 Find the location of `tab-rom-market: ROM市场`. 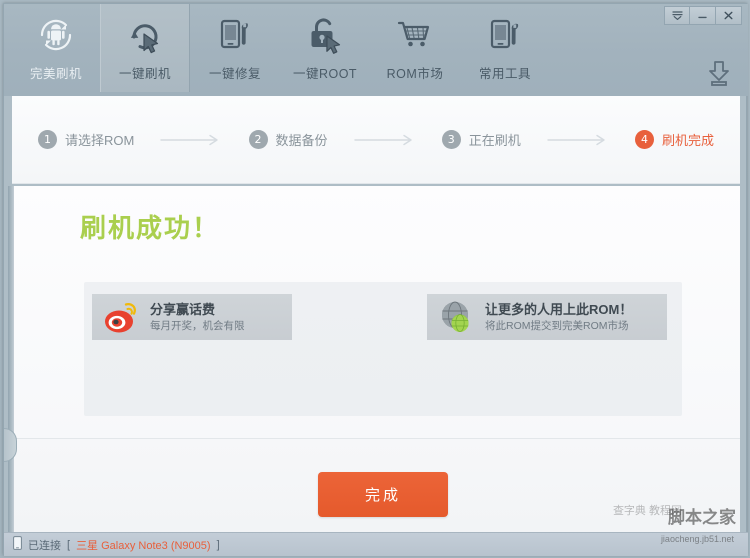

tab-rom-market: ROM市场 is located at coordinates (415, 48).